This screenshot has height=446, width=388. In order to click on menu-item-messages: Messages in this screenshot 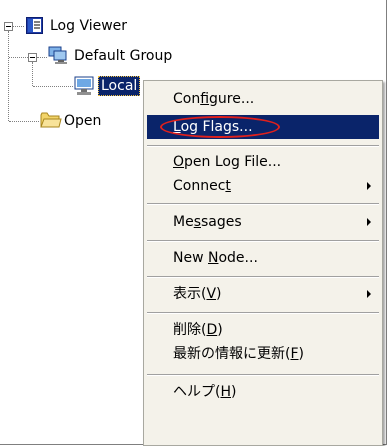, I will do `click(263, 222)`.